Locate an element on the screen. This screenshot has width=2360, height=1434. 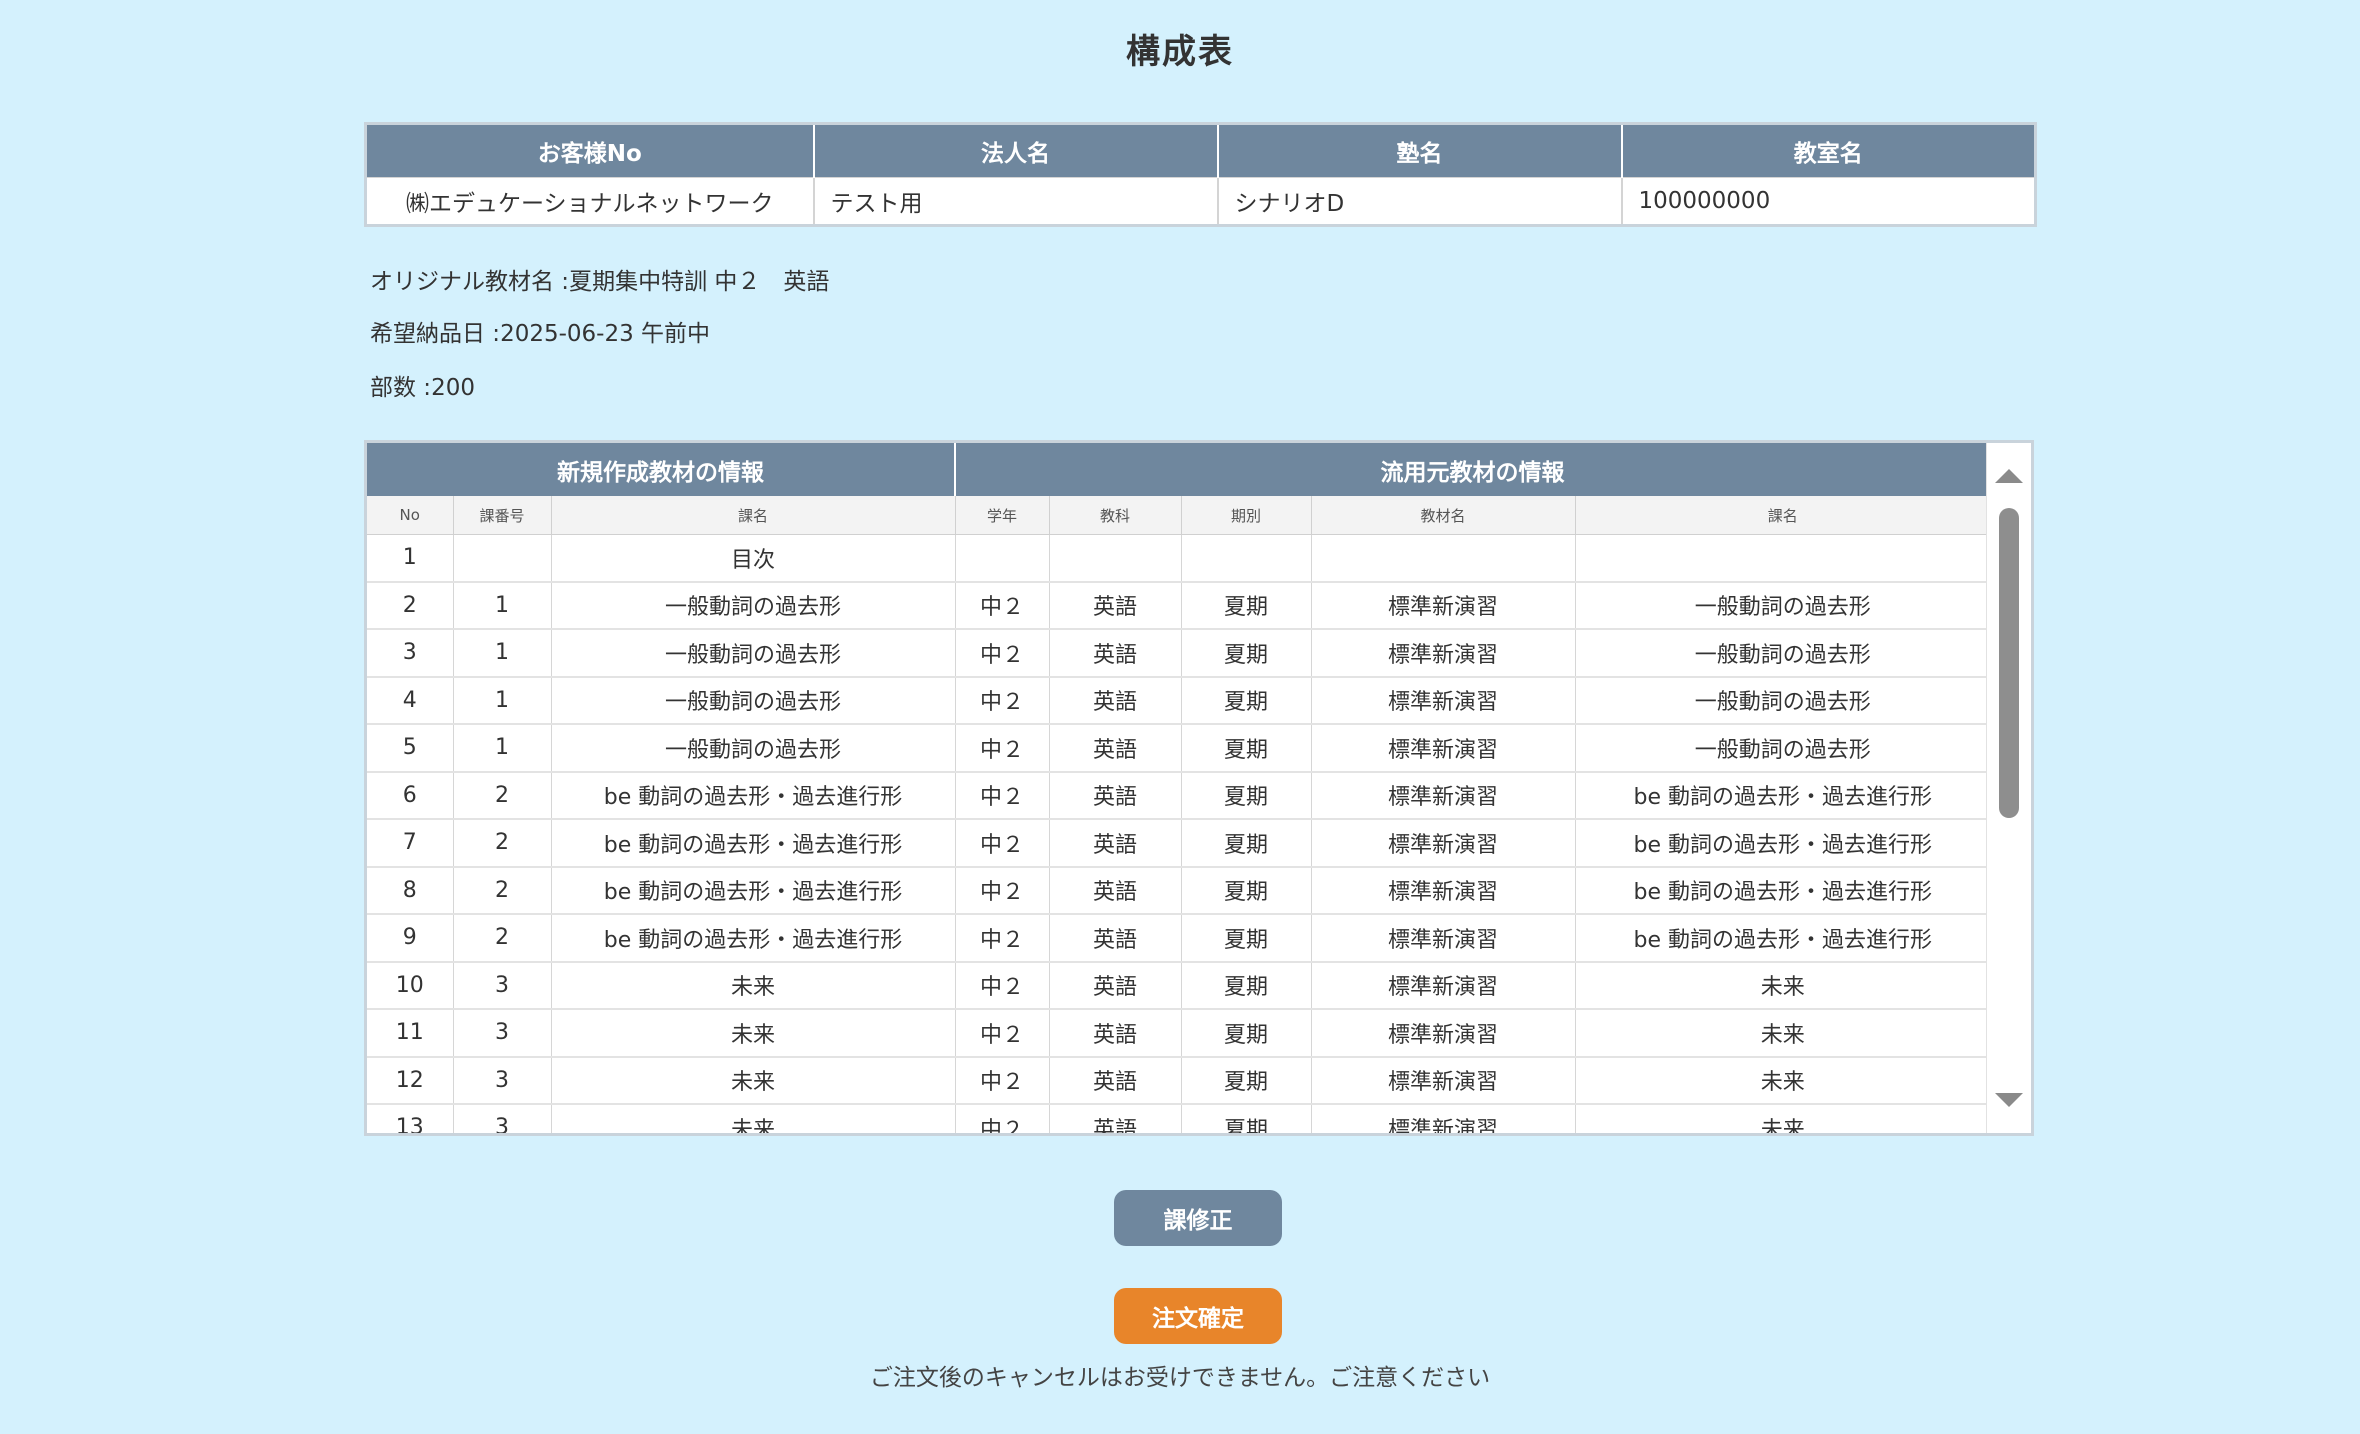
table-row: 4 1 一般動詞の過去形 中２ 英語 夏期 標準新演習 一般動詞の過去形 is located at coordinates (1179, 700).